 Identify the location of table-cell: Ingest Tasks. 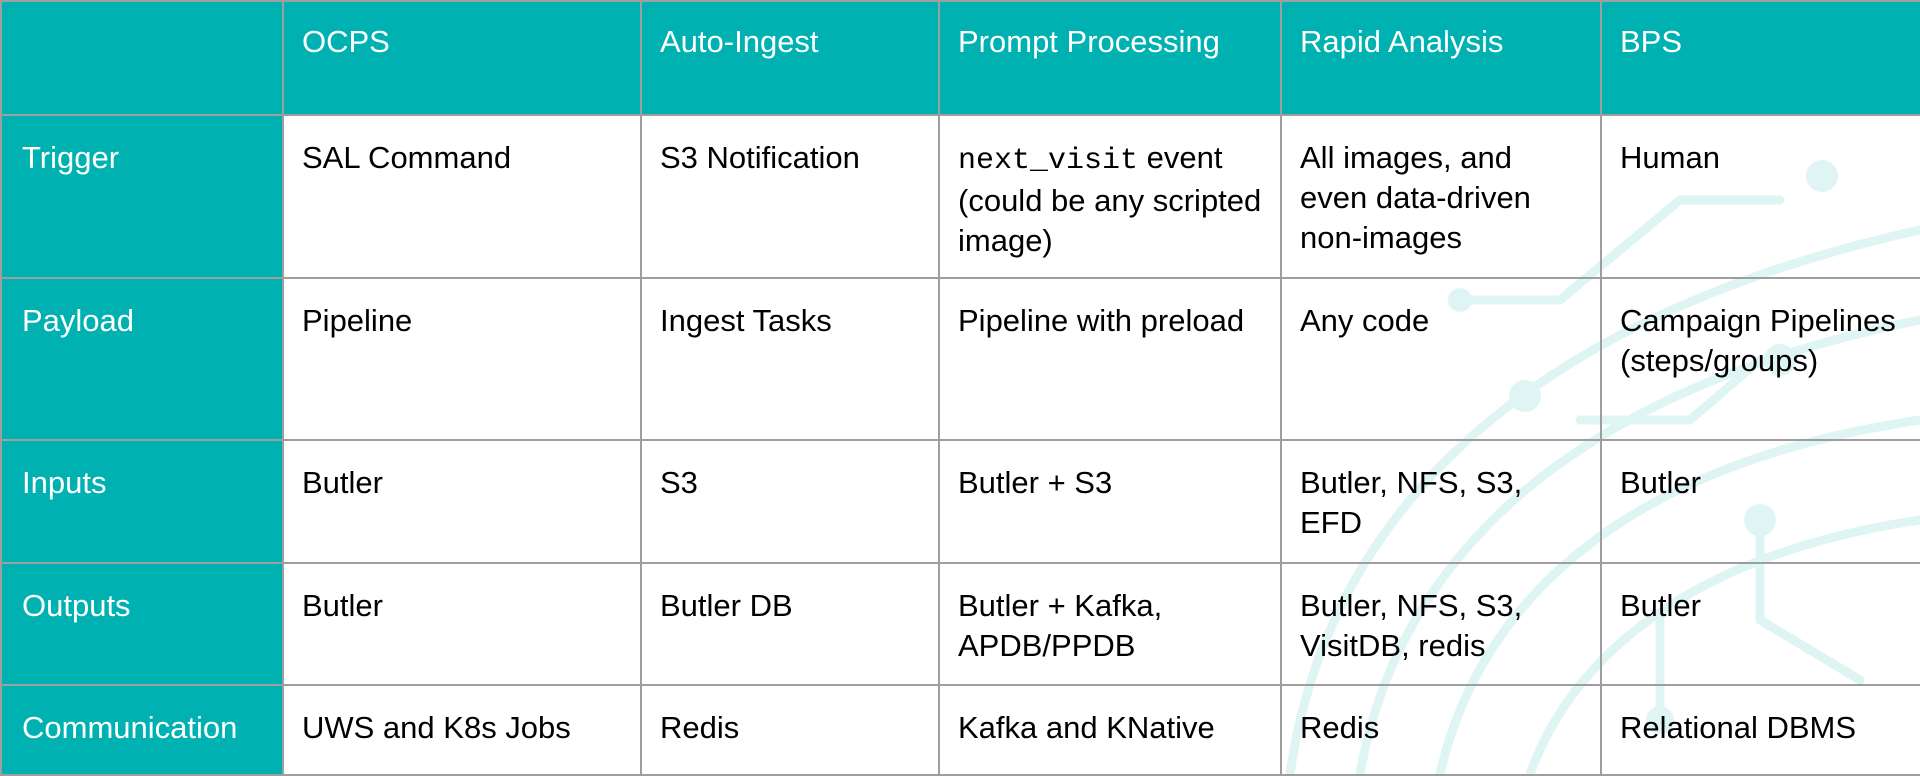
(790, 359).